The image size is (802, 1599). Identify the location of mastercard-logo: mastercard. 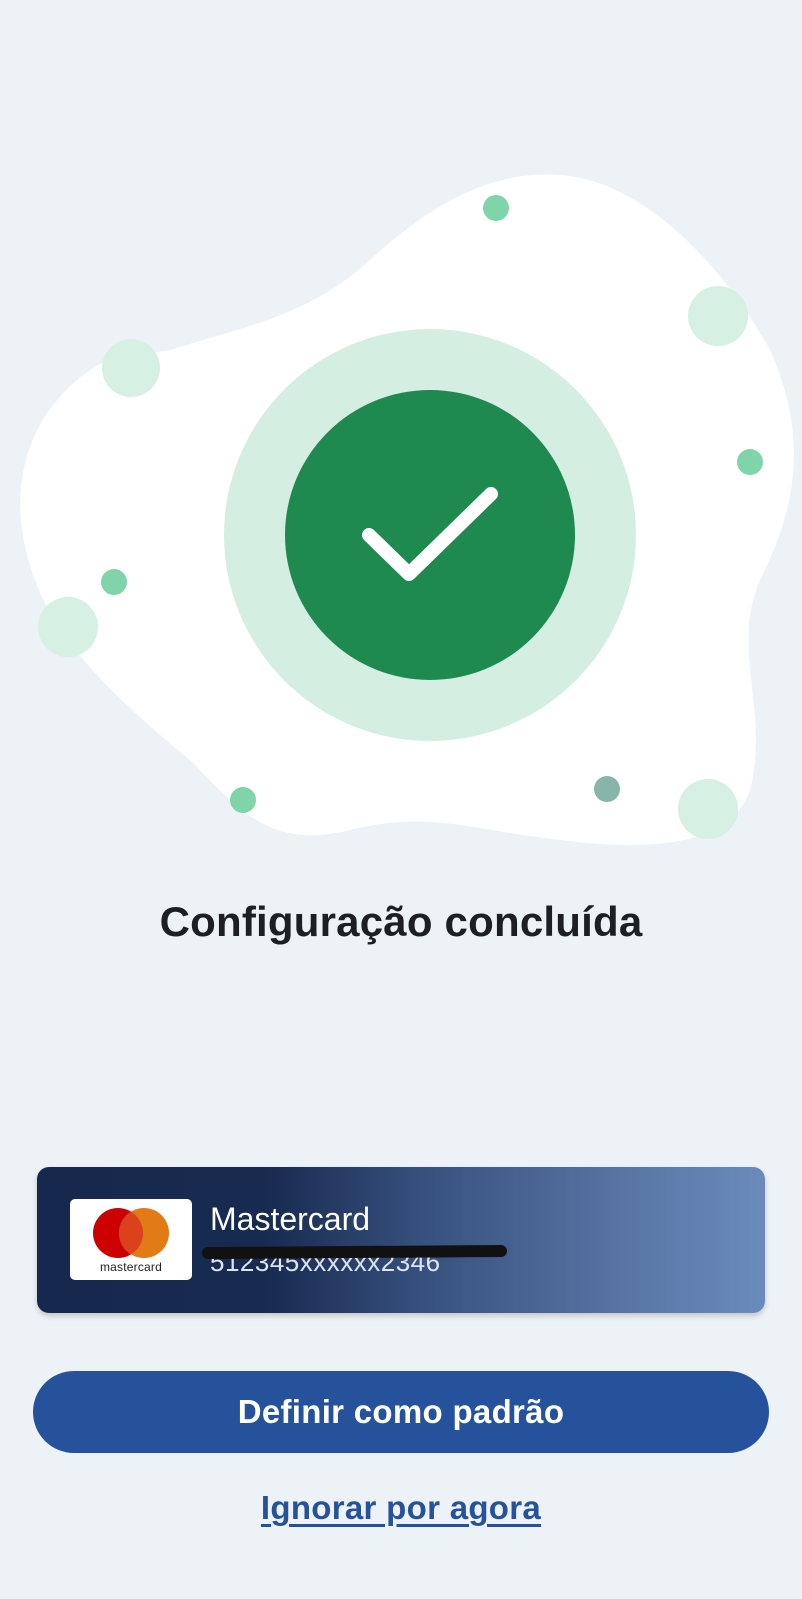
(131, 1239).